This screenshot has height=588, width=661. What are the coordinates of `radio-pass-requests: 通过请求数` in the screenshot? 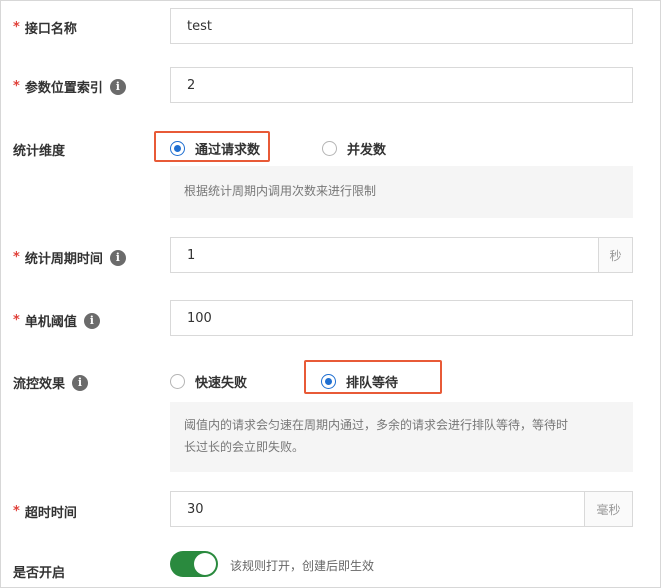 It's located at (215, 148).